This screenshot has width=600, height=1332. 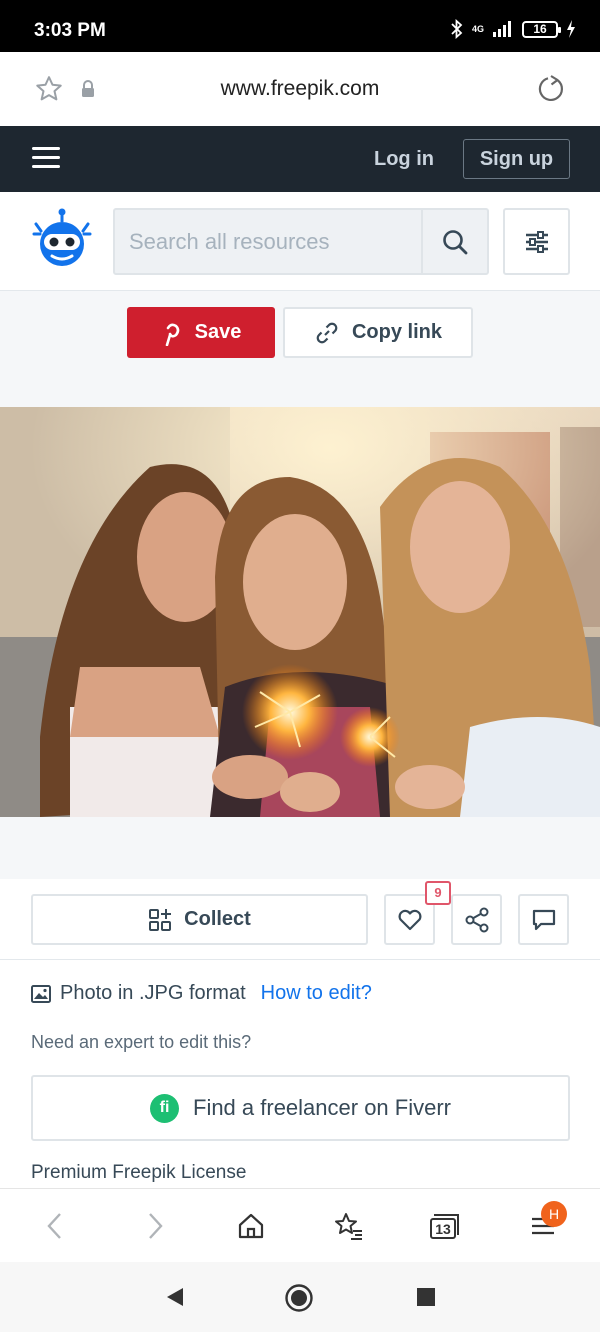 I want to click on like-count-badge: 9, so click(x=438, y=893).